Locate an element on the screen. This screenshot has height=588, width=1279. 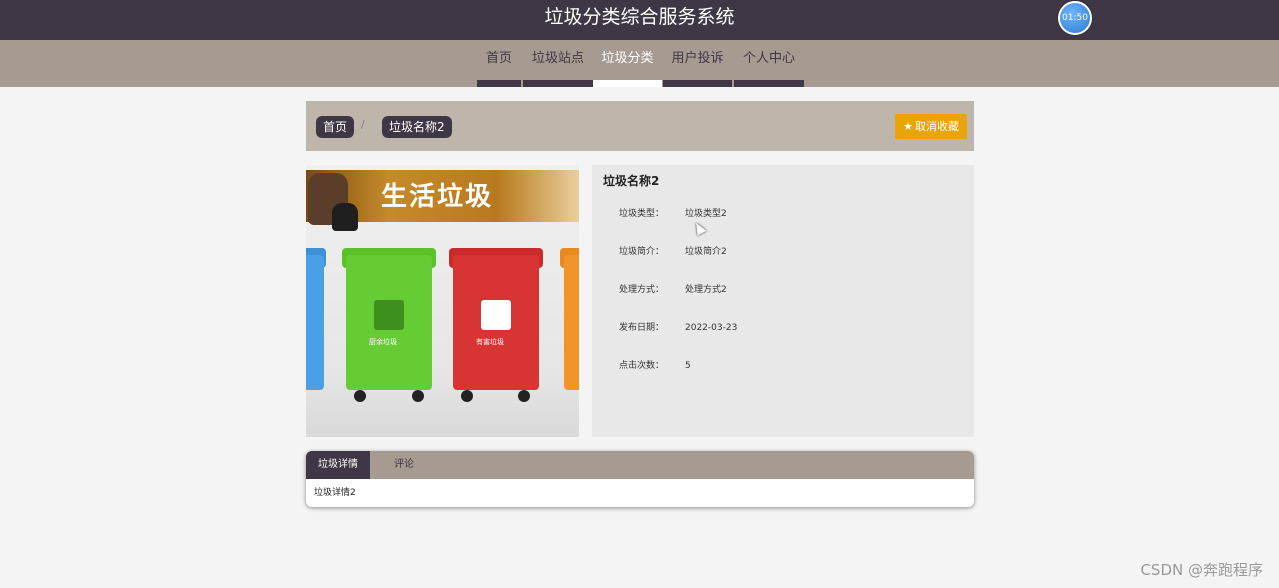
unfavorite-button: ★ 取消收藏 is located at coordinates (931, 126).